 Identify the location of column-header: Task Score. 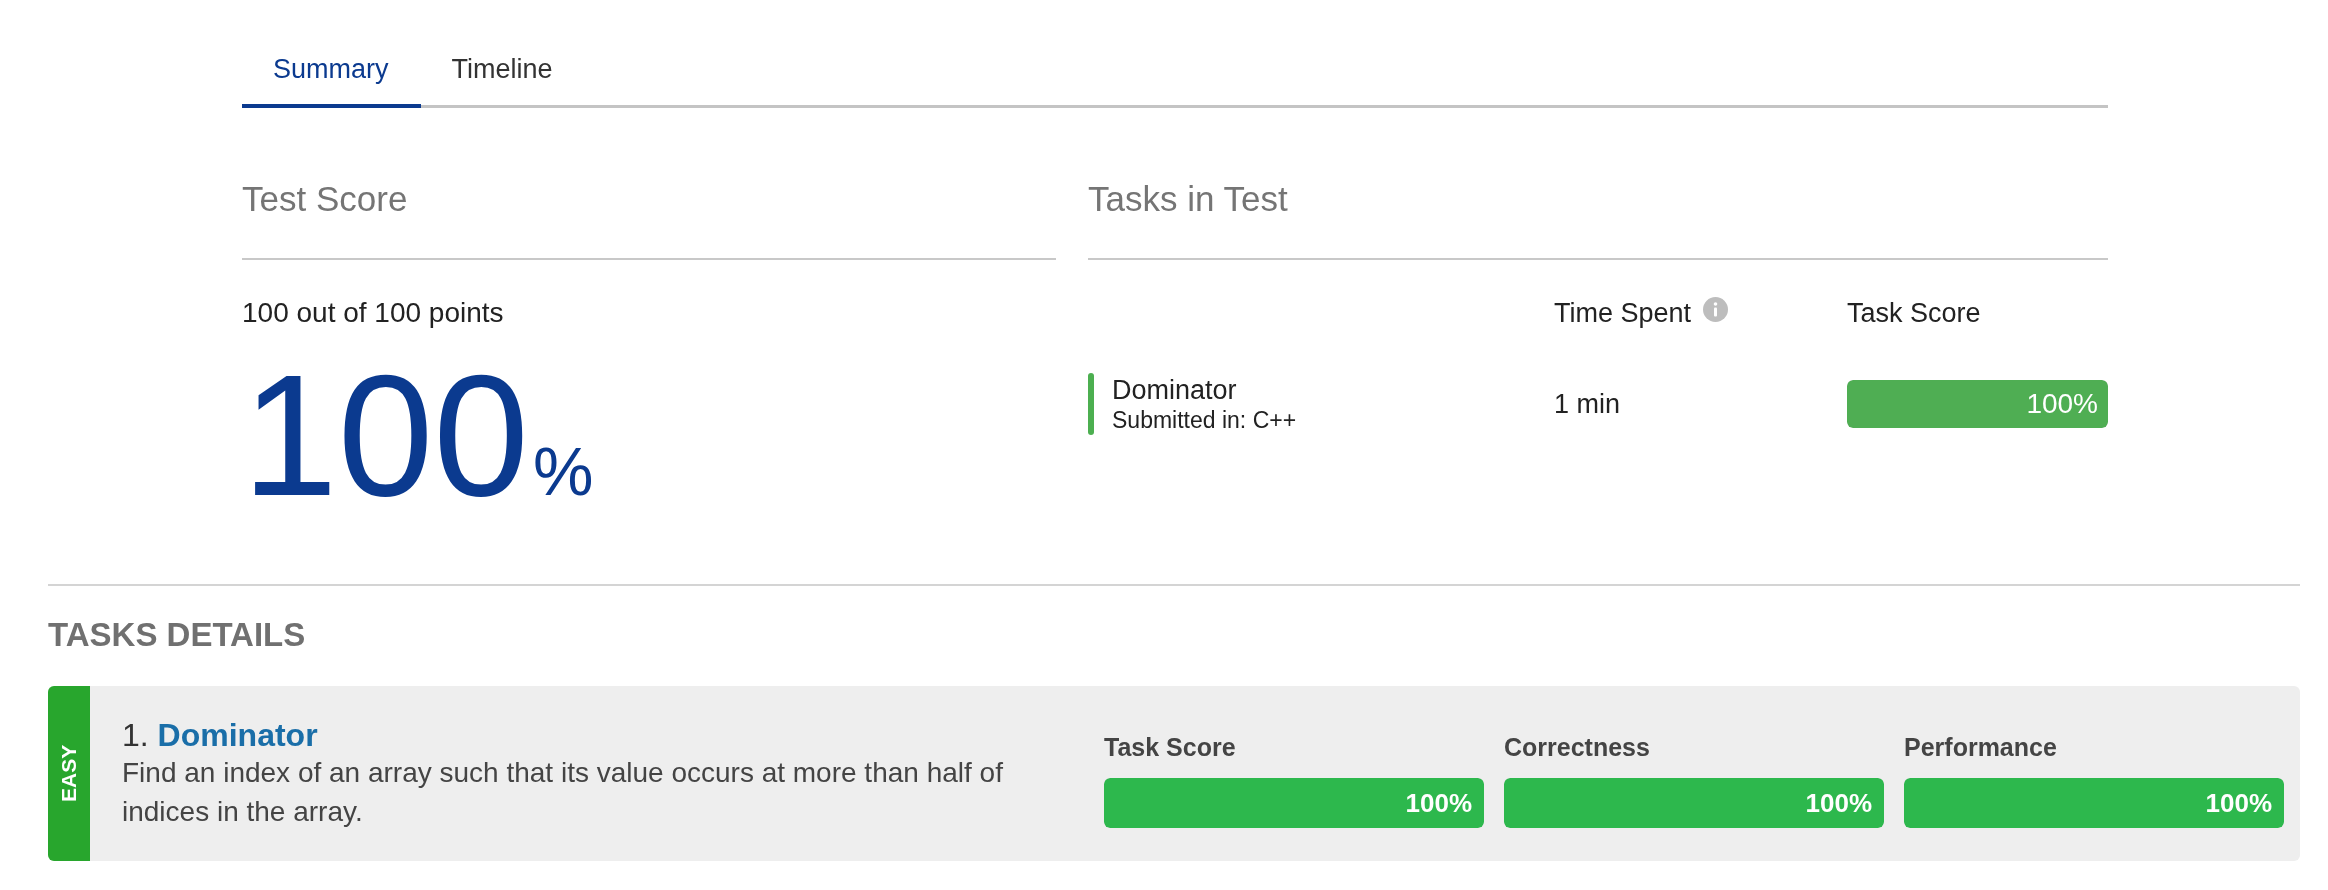
(1914, 313).